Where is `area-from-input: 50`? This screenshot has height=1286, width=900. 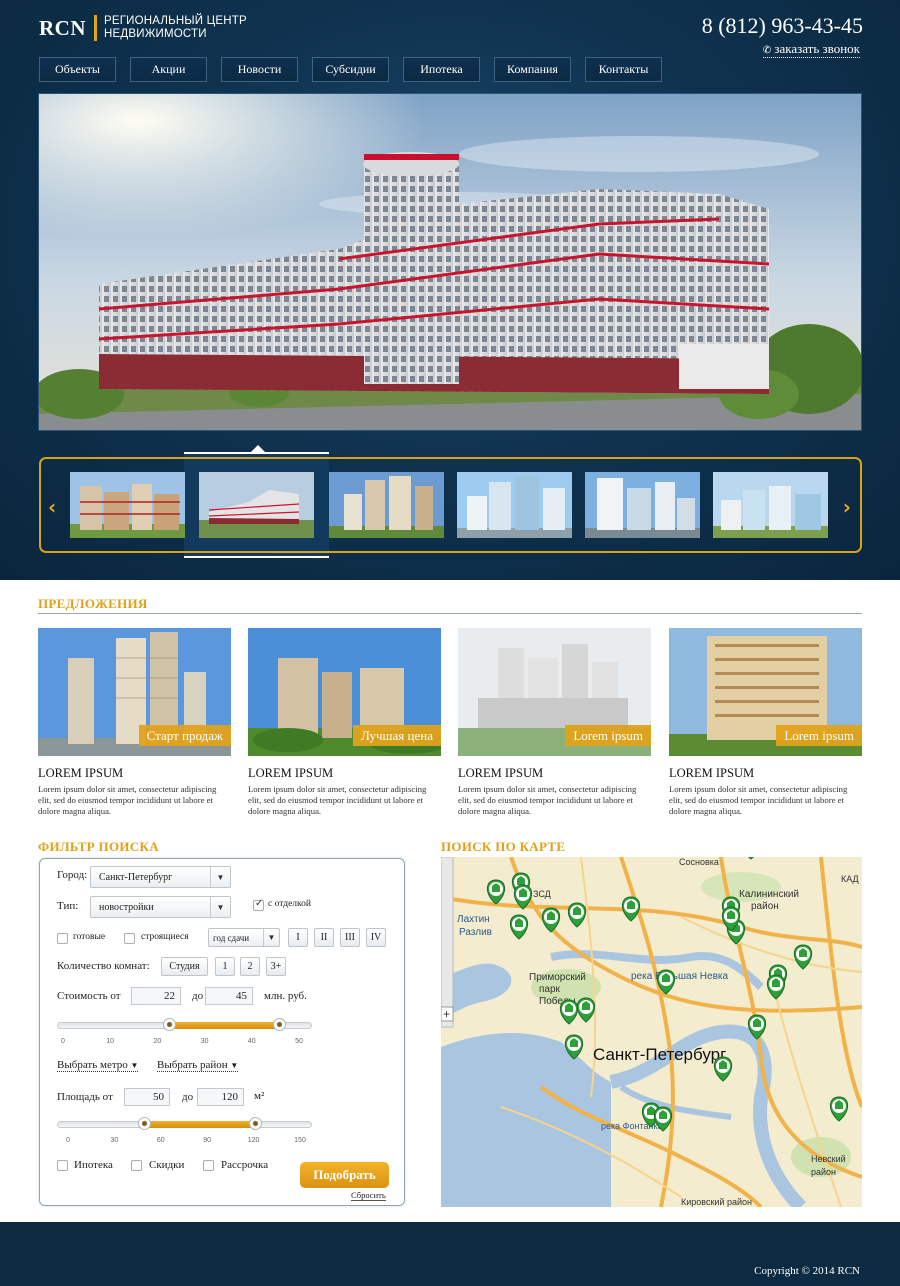
area-from-input: 50 is located at coordinates (147, 1097).